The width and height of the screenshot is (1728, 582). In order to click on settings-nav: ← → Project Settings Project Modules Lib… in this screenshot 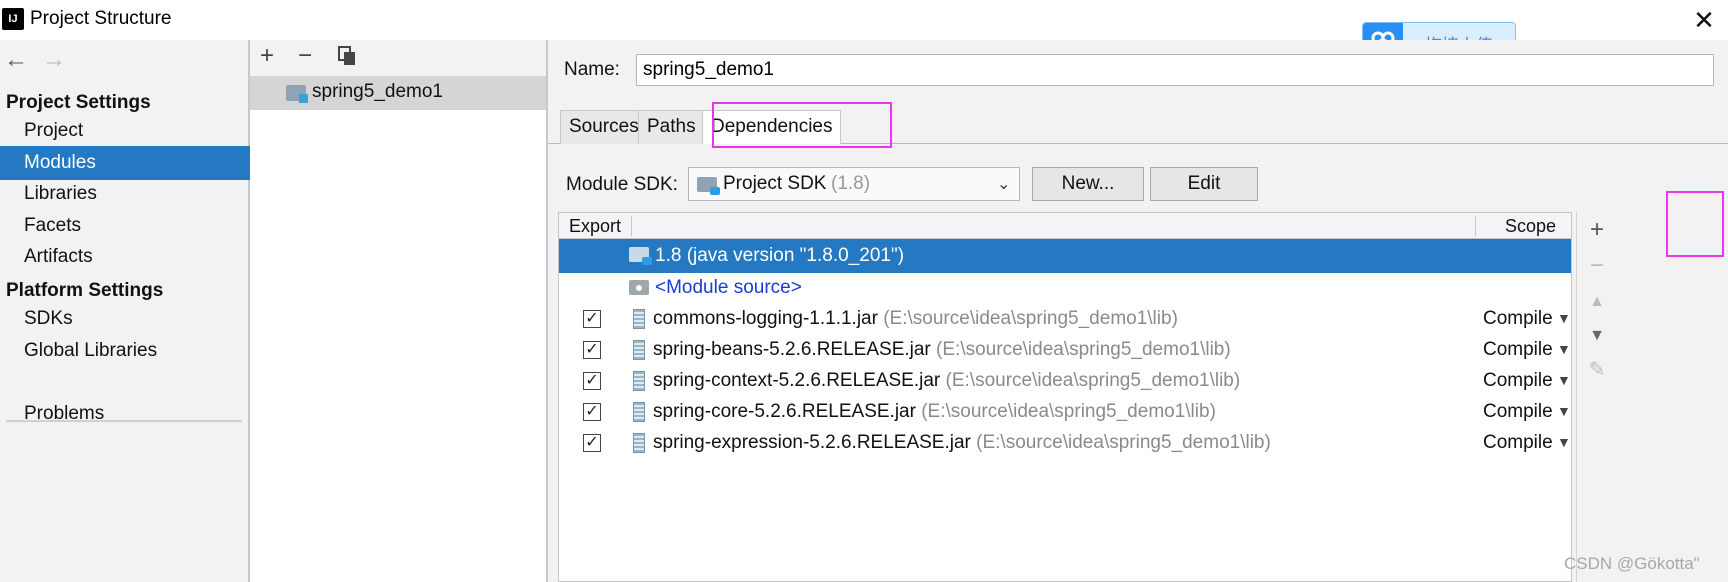, I will do `click(125, 311)`.